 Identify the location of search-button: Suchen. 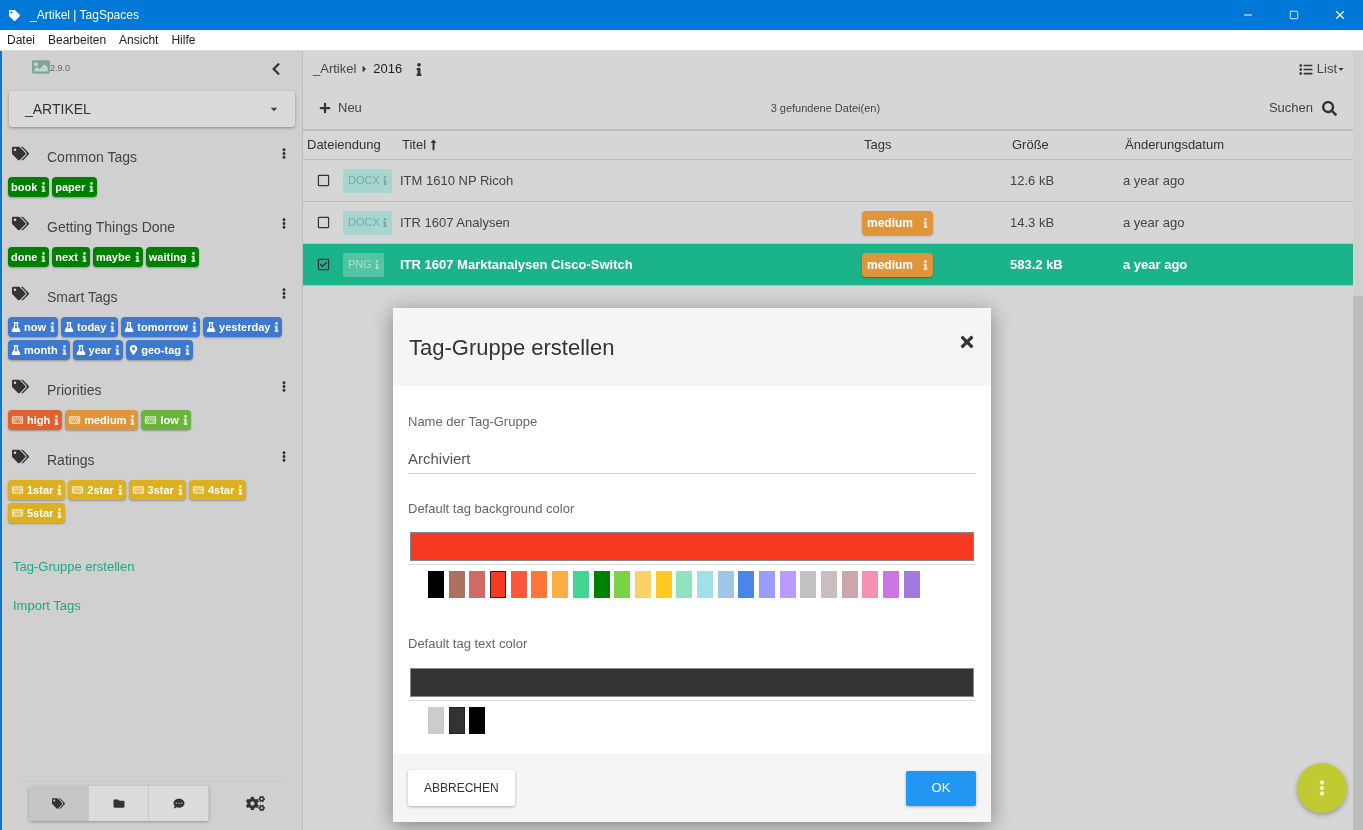
(1302, 108).